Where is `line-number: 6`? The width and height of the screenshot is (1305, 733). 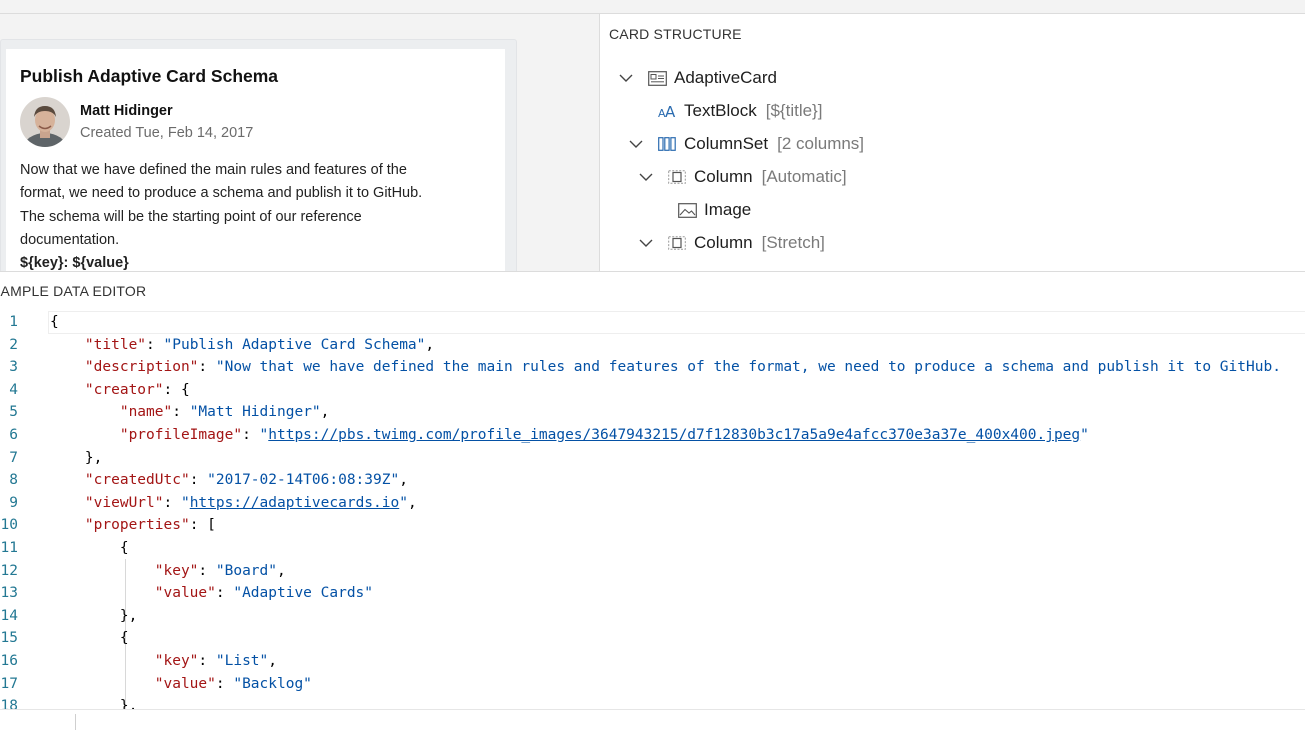
line-number: 6 is located at coordinates (13, 434).